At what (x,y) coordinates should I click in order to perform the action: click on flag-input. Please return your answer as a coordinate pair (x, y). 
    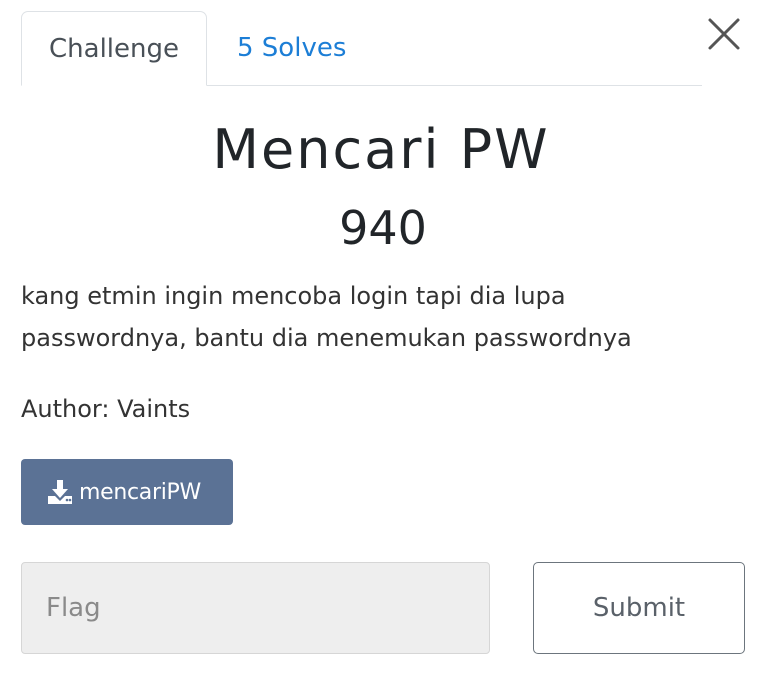
    Looking at the image, I should click on (255, 608).